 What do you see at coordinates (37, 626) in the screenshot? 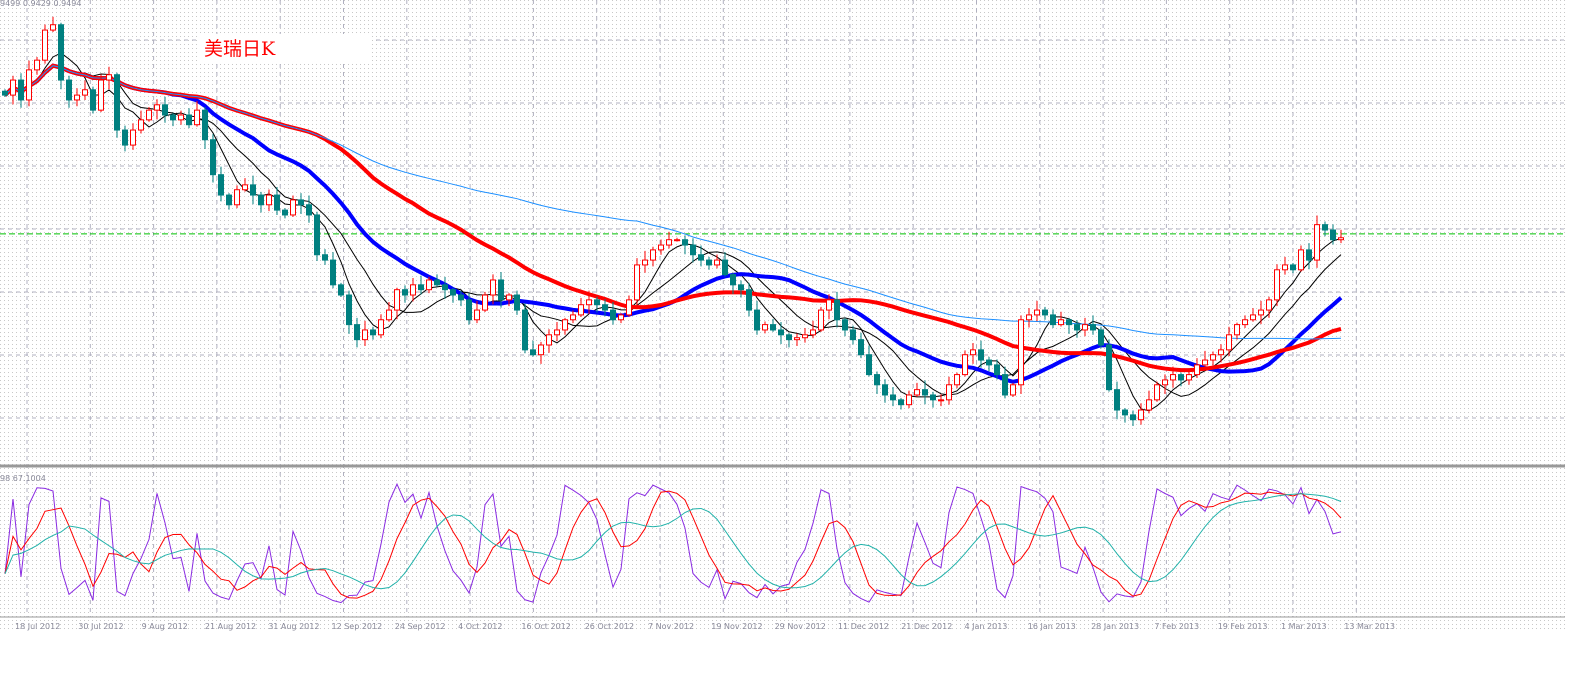
I see `x-tick-label: 18 Jul 2012` at bounding box center [37, 626].